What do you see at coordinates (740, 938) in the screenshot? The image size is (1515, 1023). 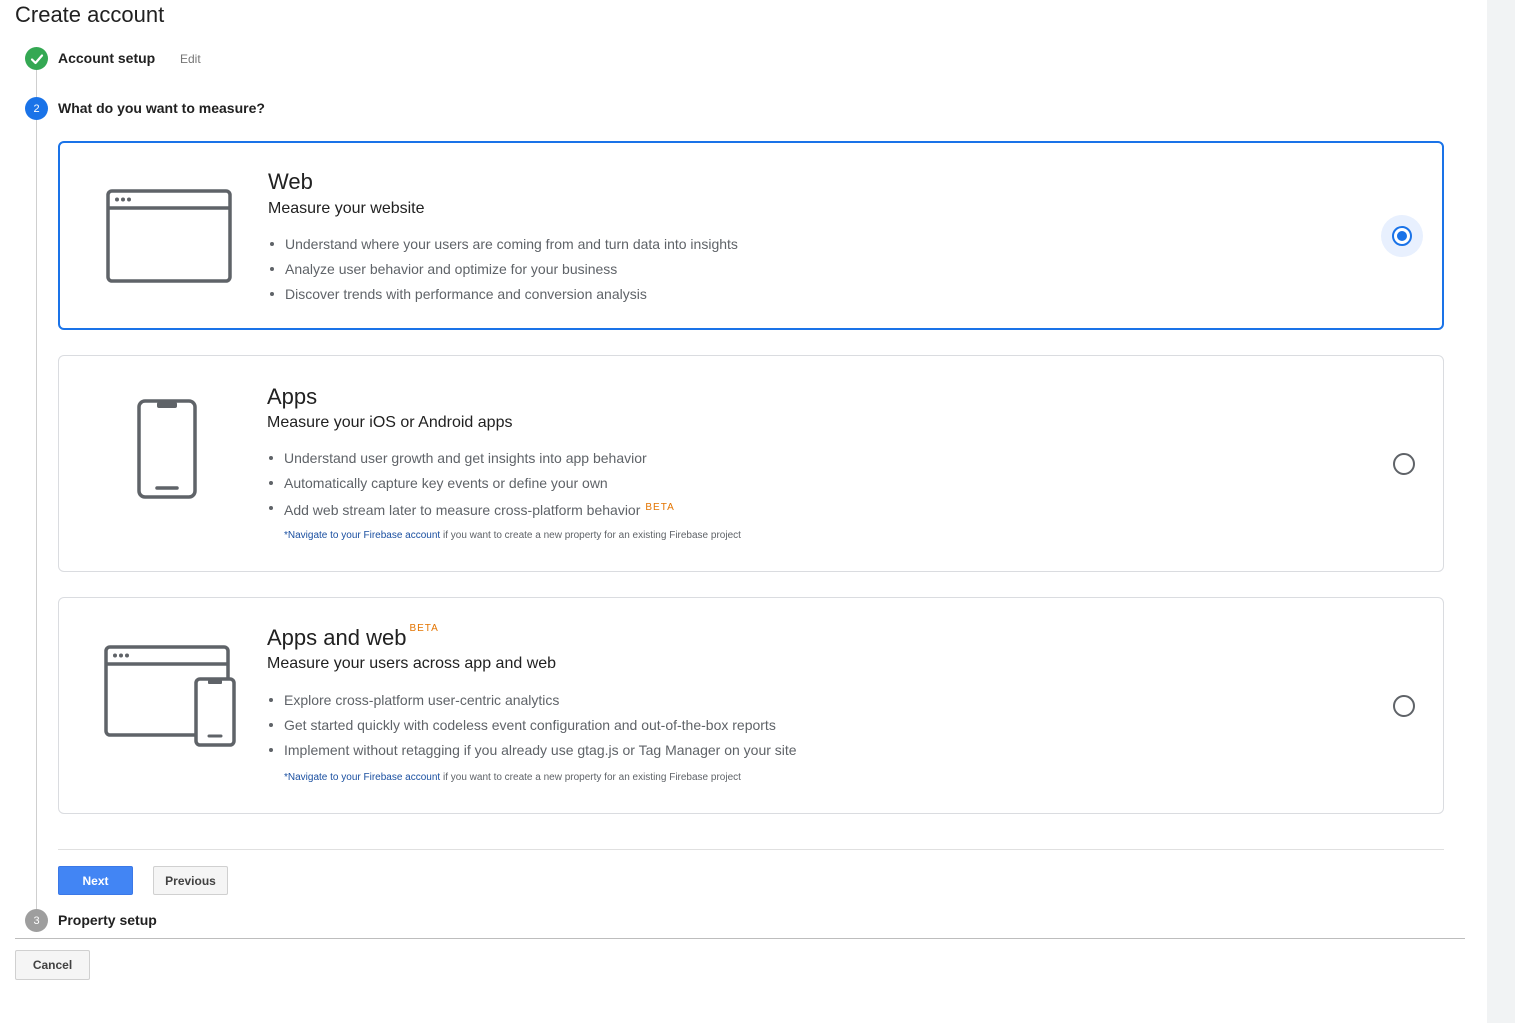 I see `footer-divider` at bounding box center [740, 938].